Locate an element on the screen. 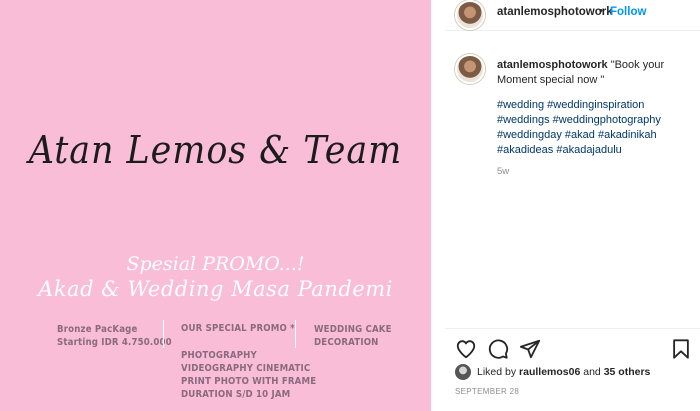 The width and height of the screenshot is (700, 411). special-promo-item: PHOTOGRAPHY is located at coordinates (219, 355).